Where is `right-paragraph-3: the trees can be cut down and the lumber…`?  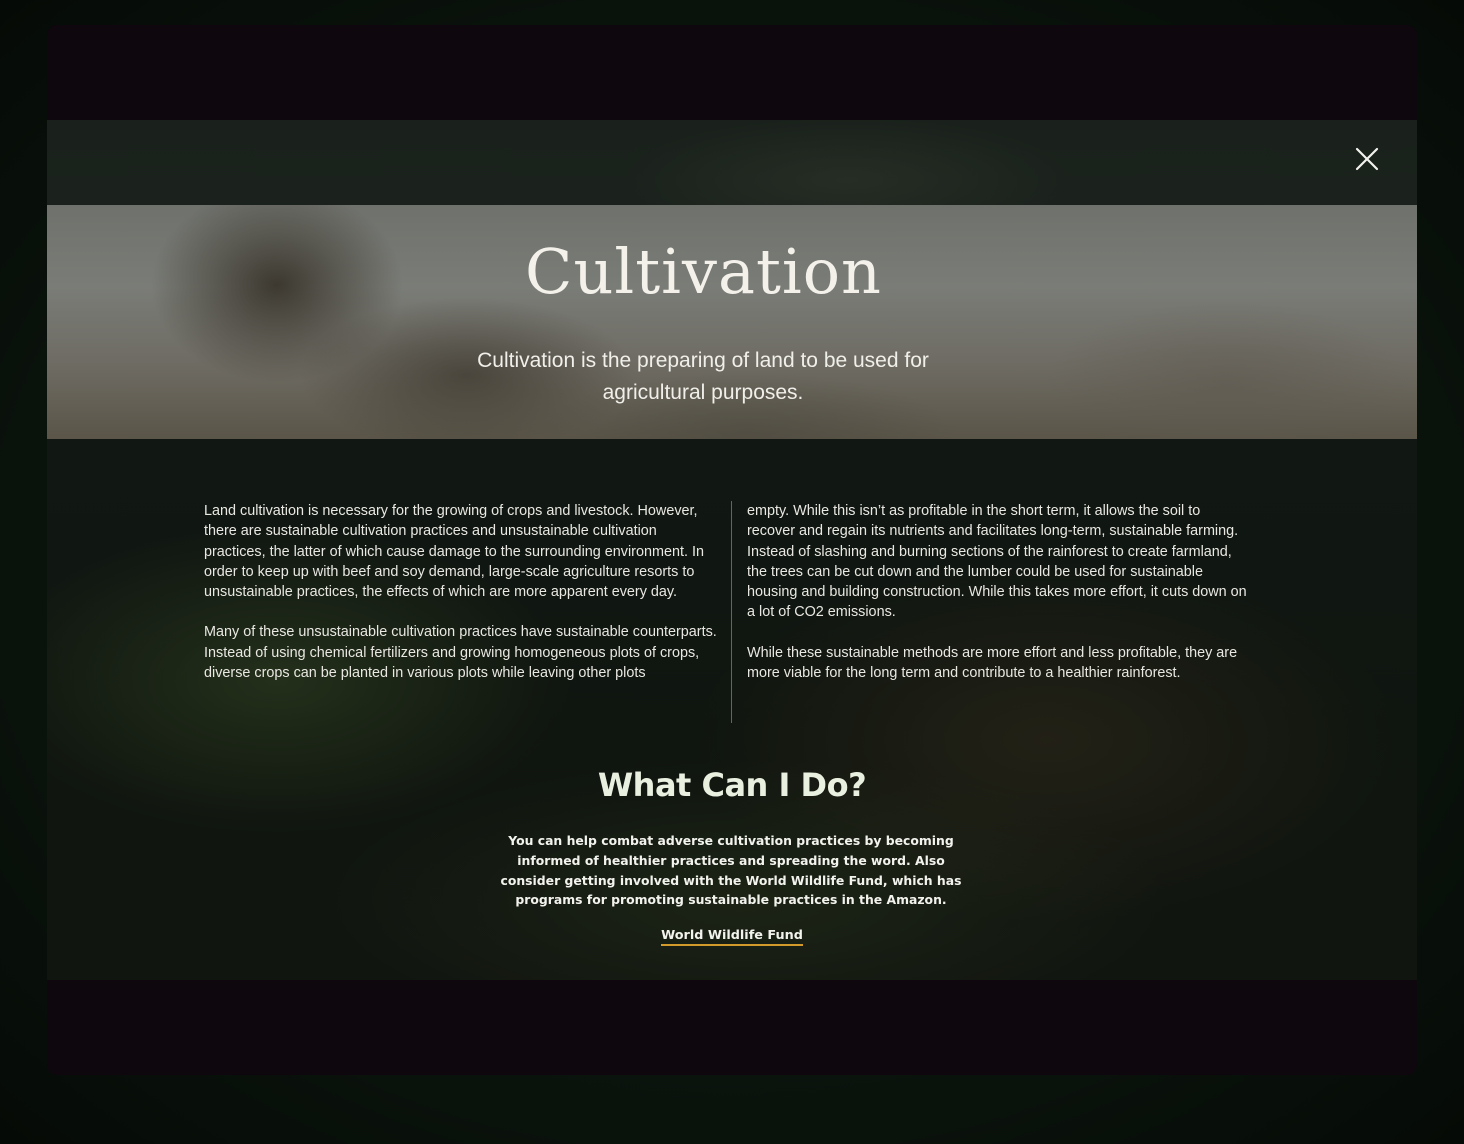
right-paragraph-3: the trees can be cut down and the lumber… is located at coordinates (997, 592).